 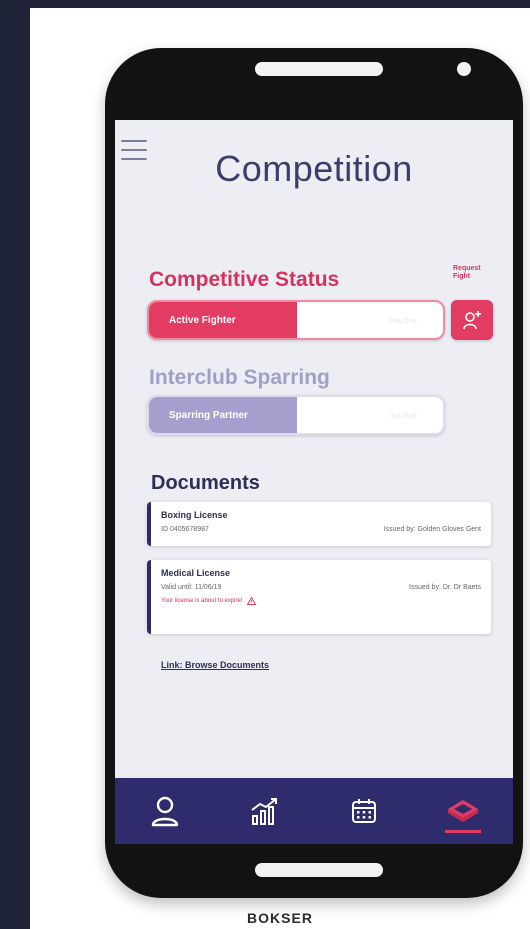 I want to click on request-fight-label: Request Fight, so click(x=467, y=272).